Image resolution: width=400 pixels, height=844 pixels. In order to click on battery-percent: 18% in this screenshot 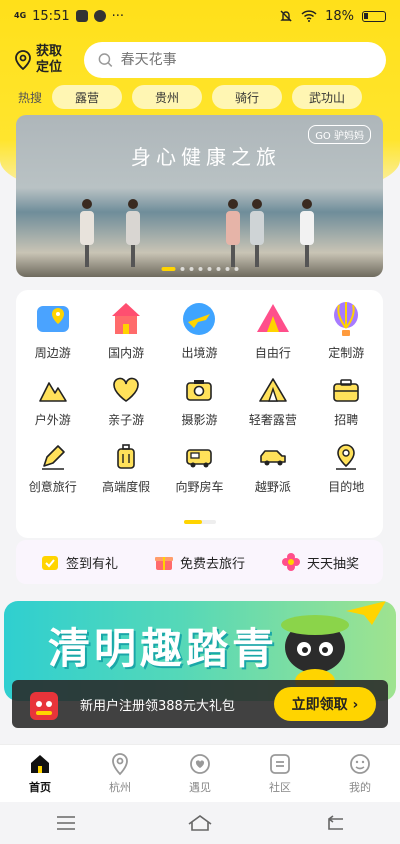, I will do `click(339, 16)`.